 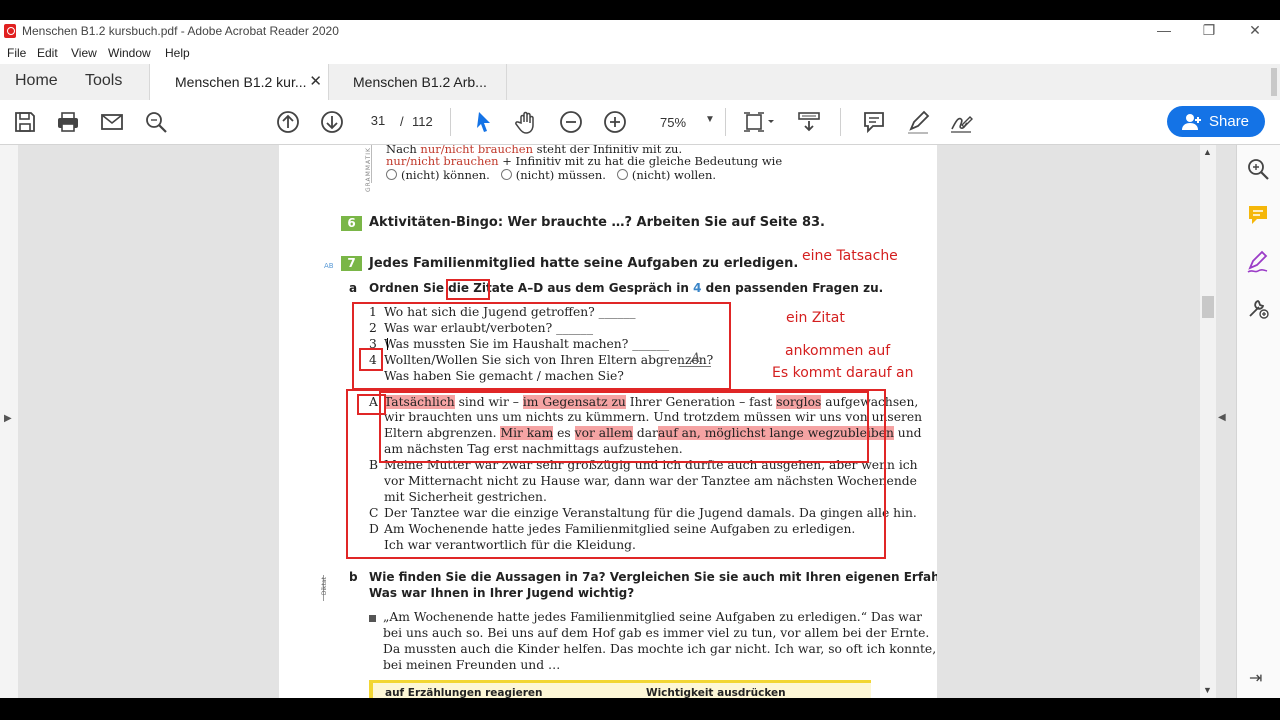 I want to click on page-fit-icon, so click(x=759, y=122).